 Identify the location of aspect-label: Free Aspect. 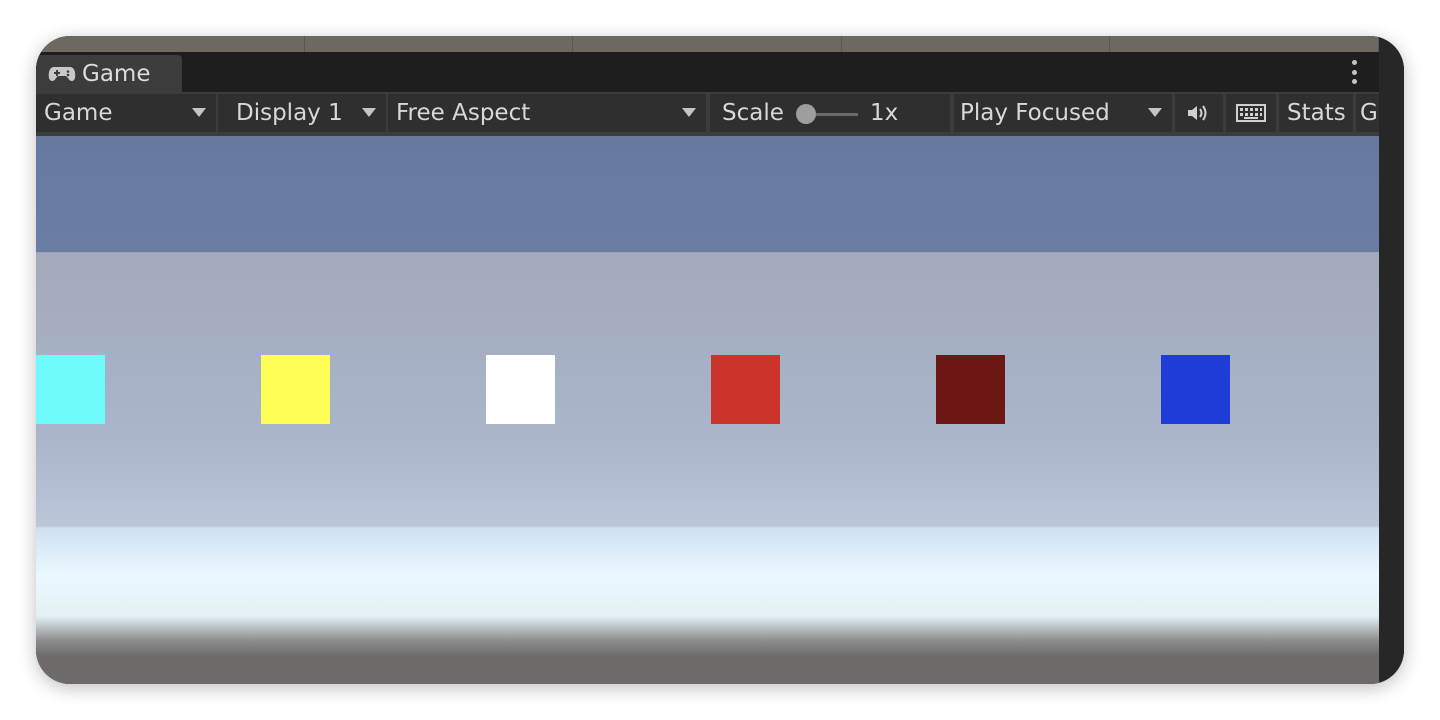
(463, 113).